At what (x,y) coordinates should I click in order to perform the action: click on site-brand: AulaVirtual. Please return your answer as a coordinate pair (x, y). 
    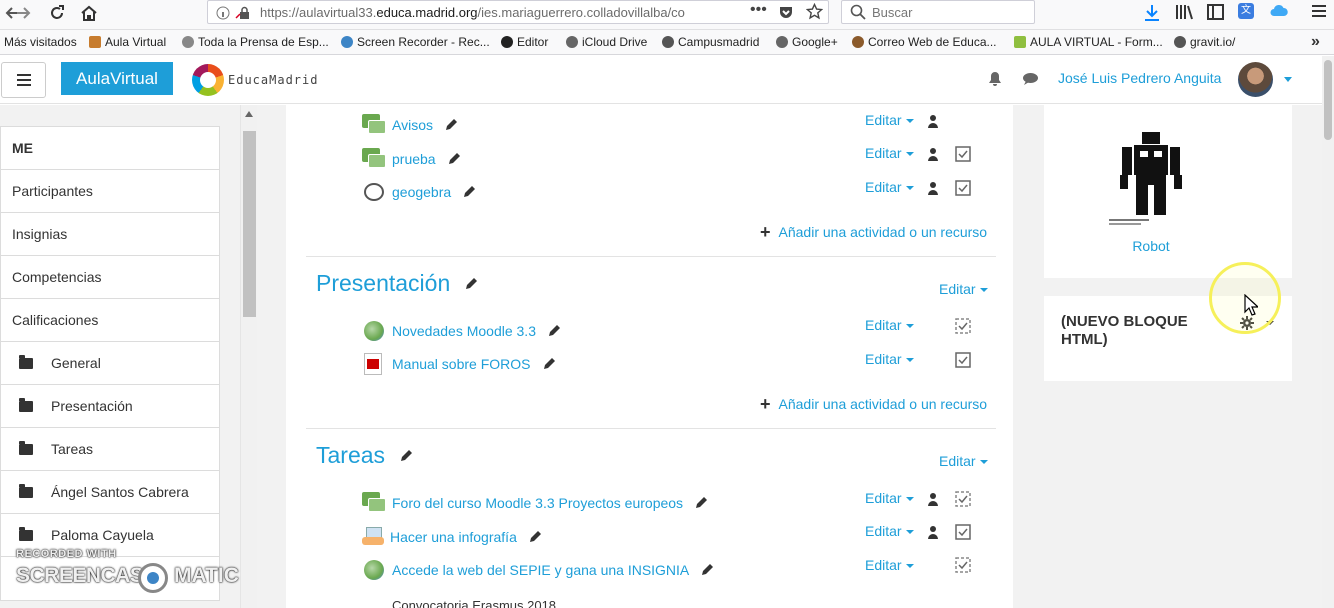
    Looking at the image, I should click on (117, 78).